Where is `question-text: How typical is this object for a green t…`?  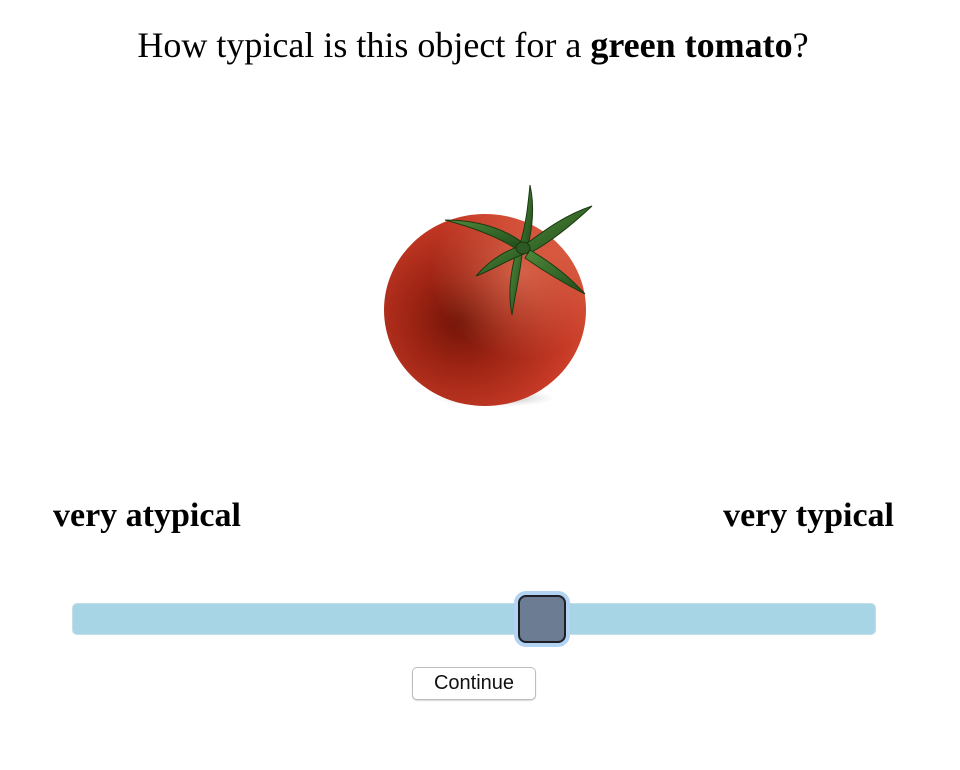 question-text: How typical is this object for a green t… is located at coordinates (473, 45).